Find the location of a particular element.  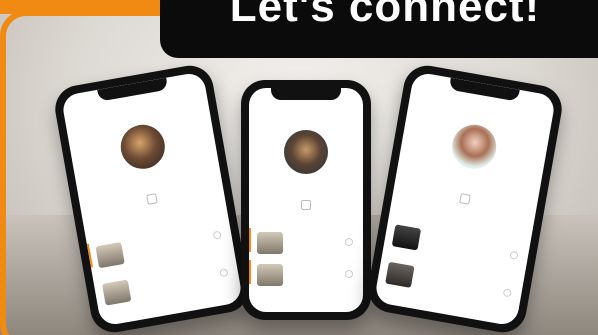

headline-banner: Let's connect! is located at coordinates (379, 29).